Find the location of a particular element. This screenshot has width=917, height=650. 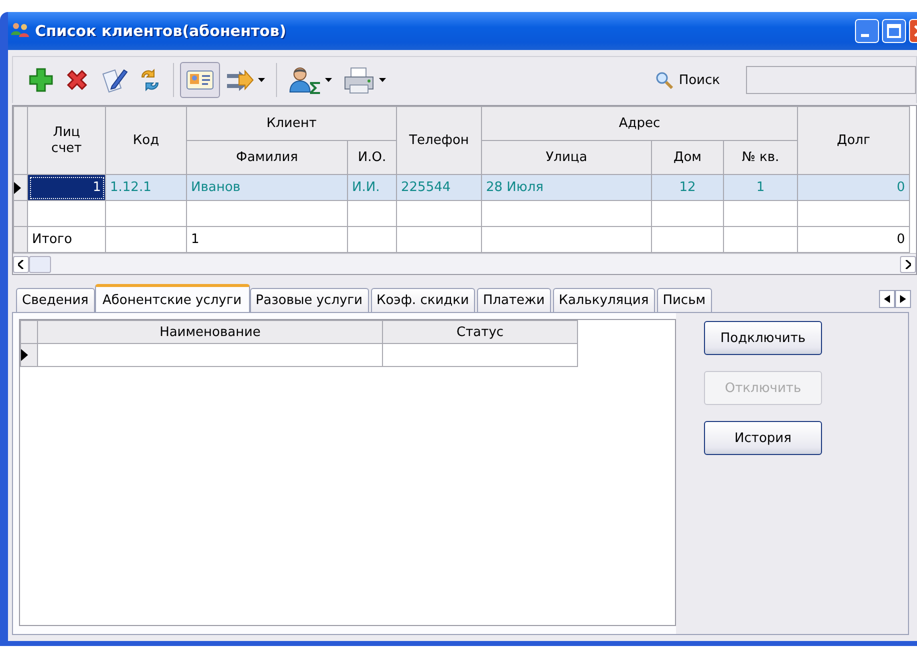

column-header: Телефон is located at coordinates (439, 140).